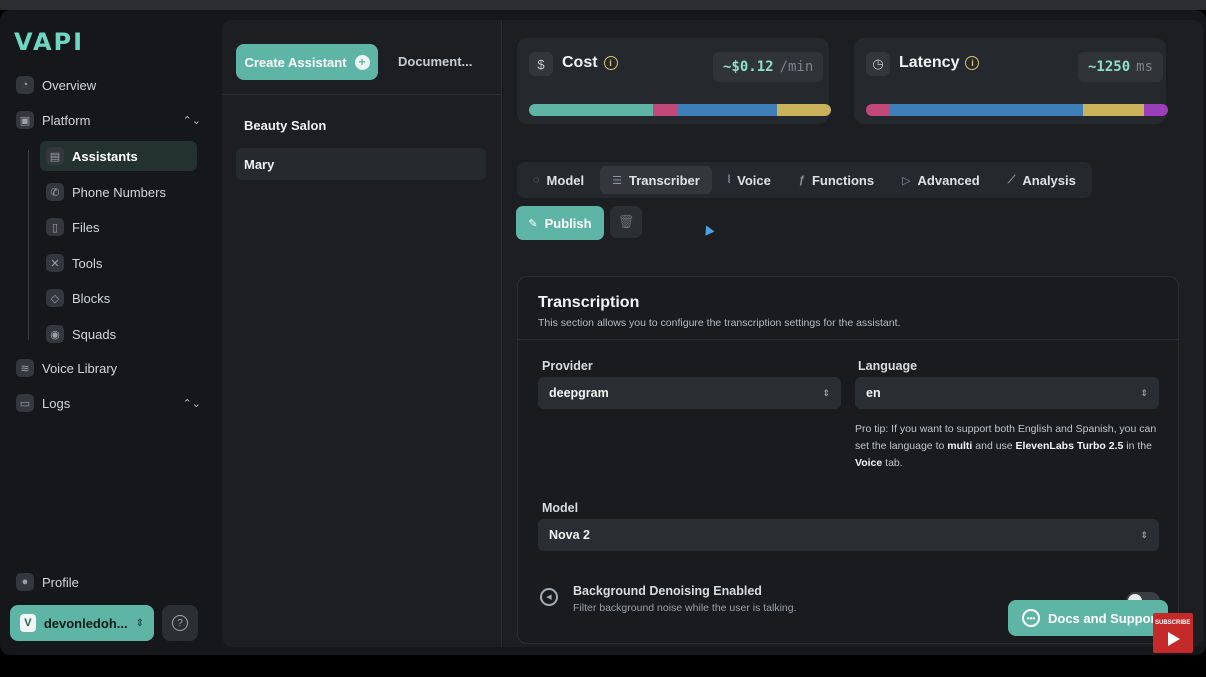 This screenshot has width=1206, height=677. What do you see at coordinates (108, 403) in the screenshot?
I see `nav-logs: ▭ Logs ⌃⌄` at bounding box center [108, 403].